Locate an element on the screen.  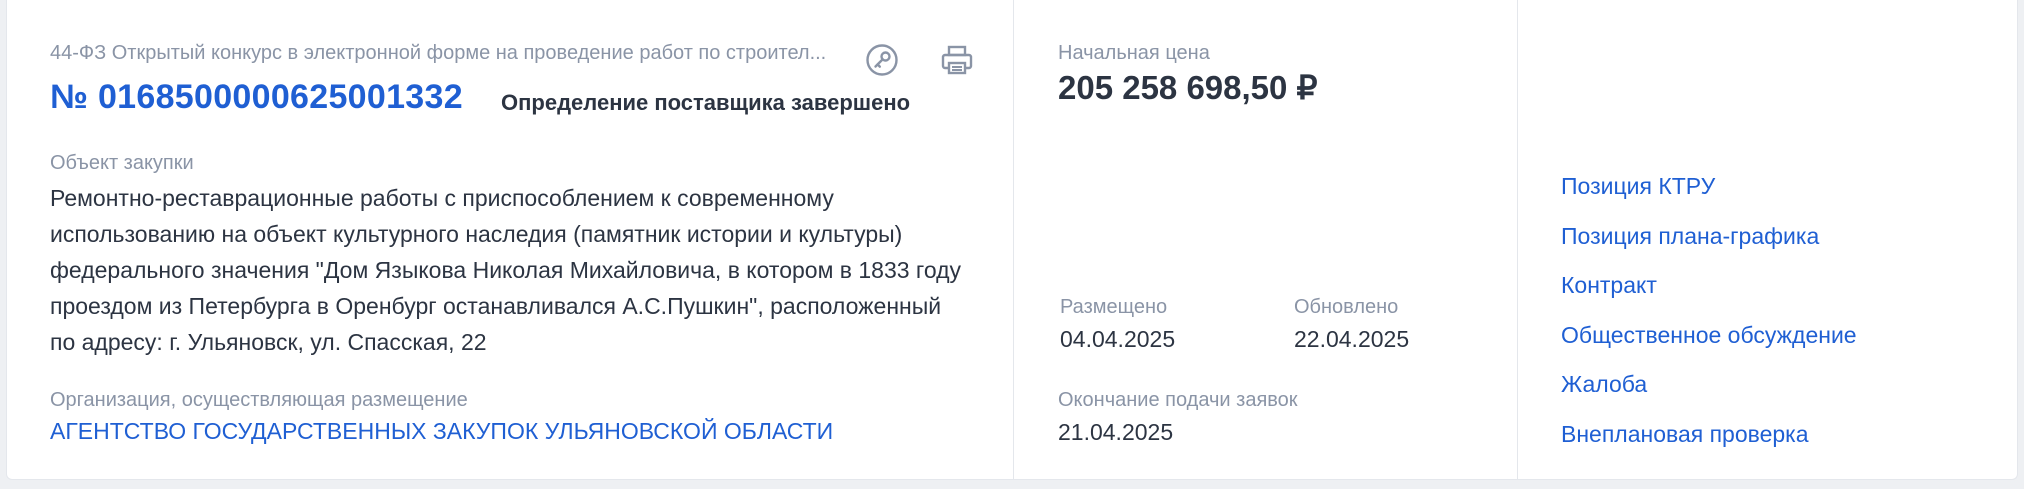
registry-number-link: № 0168500000625001332 is located at coordinates (256, 97).